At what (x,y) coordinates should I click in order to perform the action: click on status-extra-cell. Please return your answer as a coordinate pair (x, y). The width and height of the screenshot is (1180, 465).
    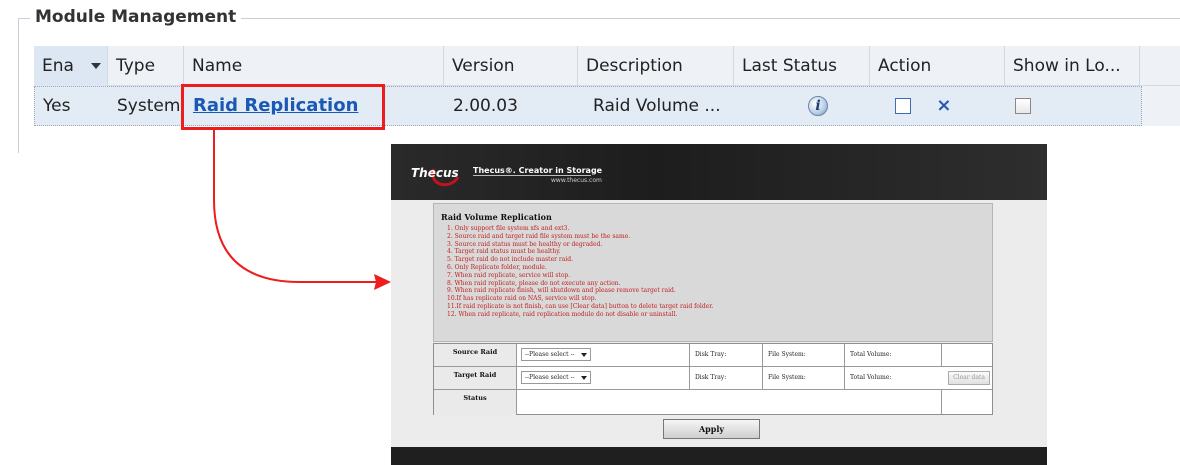
    Looking at the image, I should click on (966, 402).